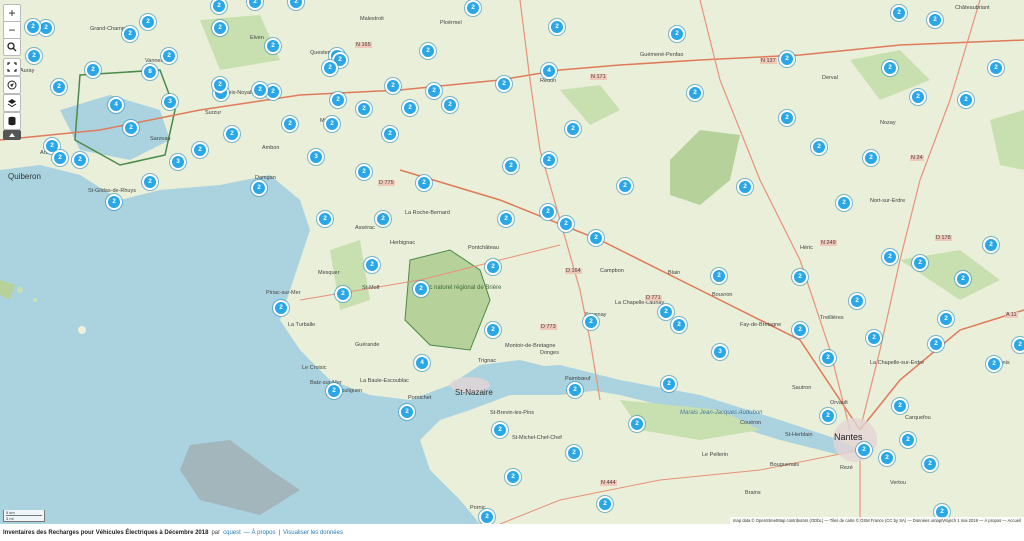 The width and height of the screenshot is (1024, 541). What do you see at coordinates (12, 47) in the screenshot?
I see `search-button` at bounding box center [12, 47].